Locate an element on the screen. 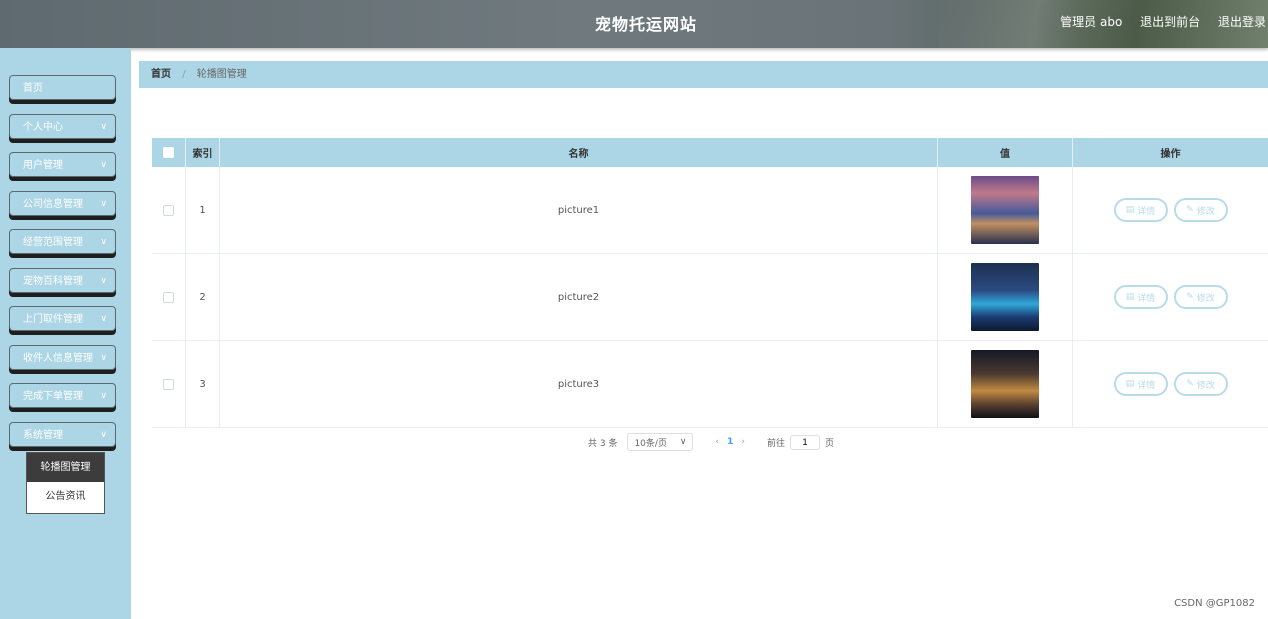 Image resolution: width=1268 pixels, height=619 pixels. select-all-checkbox is located at coordinates (168, 152).